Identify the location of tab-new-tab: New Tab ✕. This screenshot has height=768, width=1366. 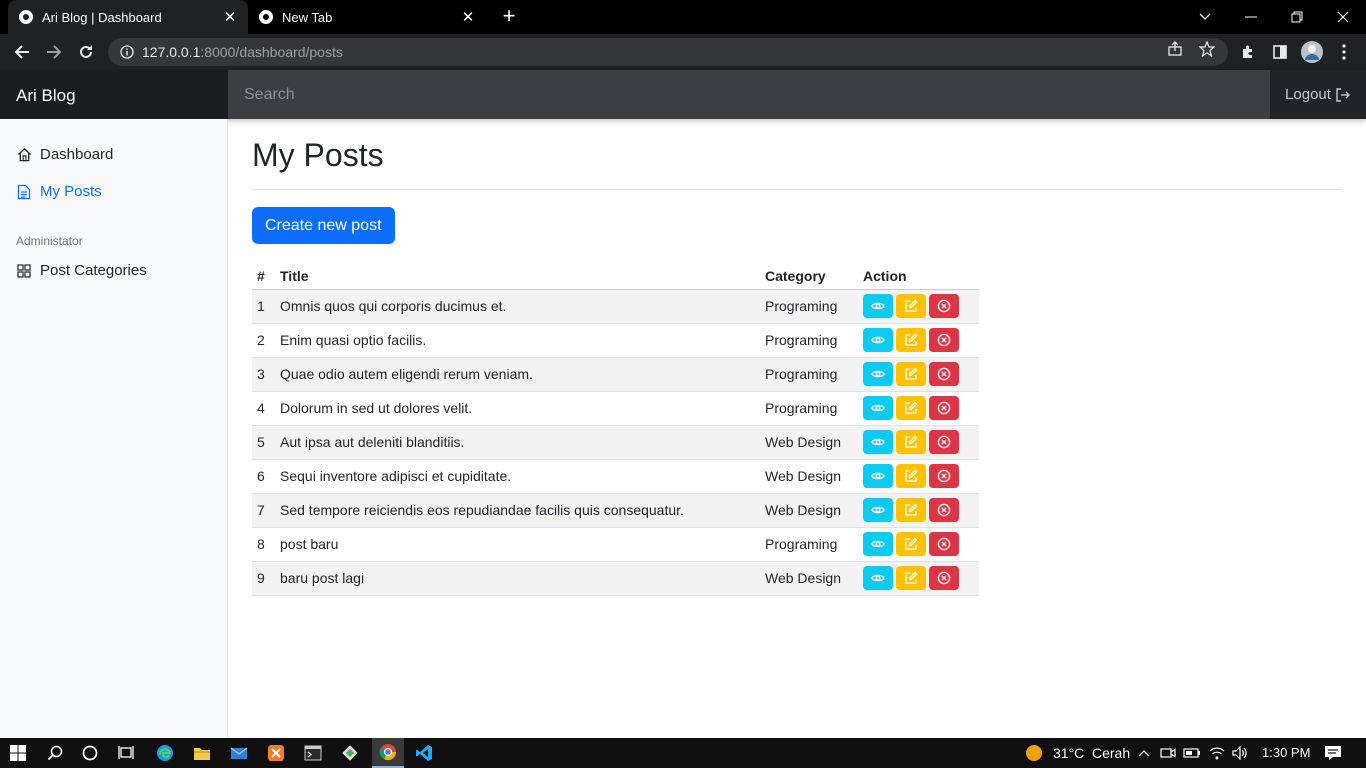
(367, 17).